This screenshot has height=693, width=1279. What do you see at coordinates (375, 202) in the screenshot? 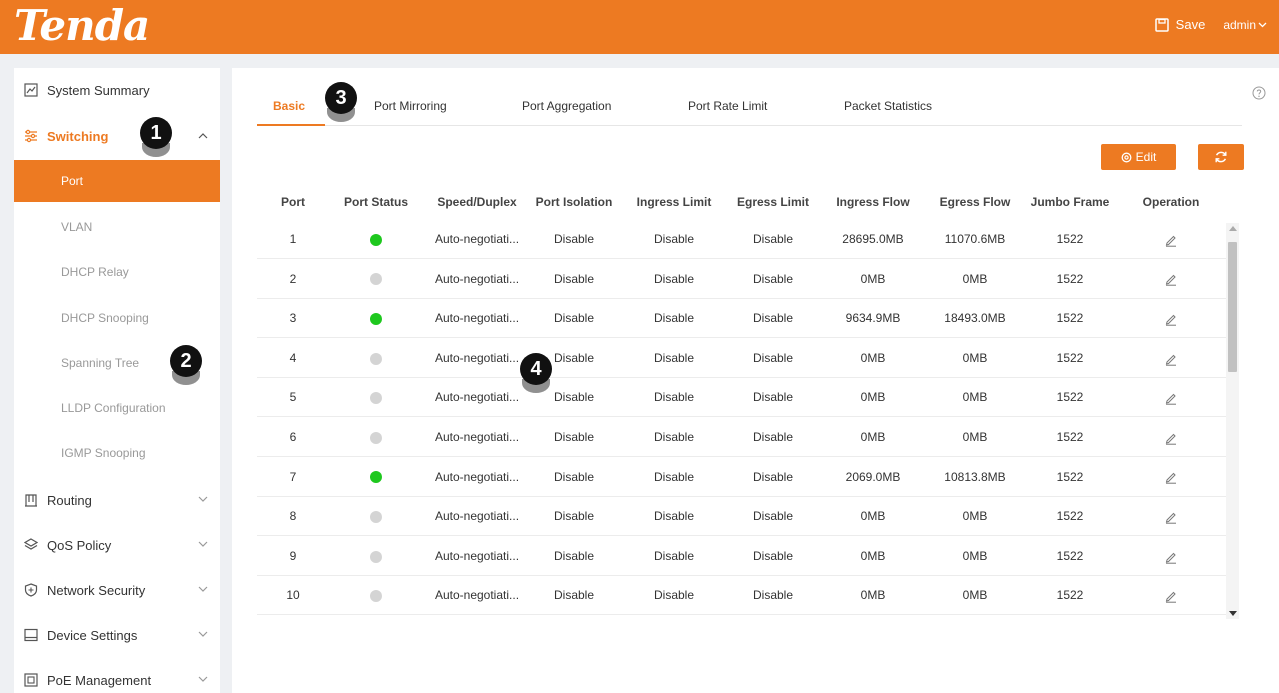
I see `col-port-status: Port Status` at bounding box center [375, 202].